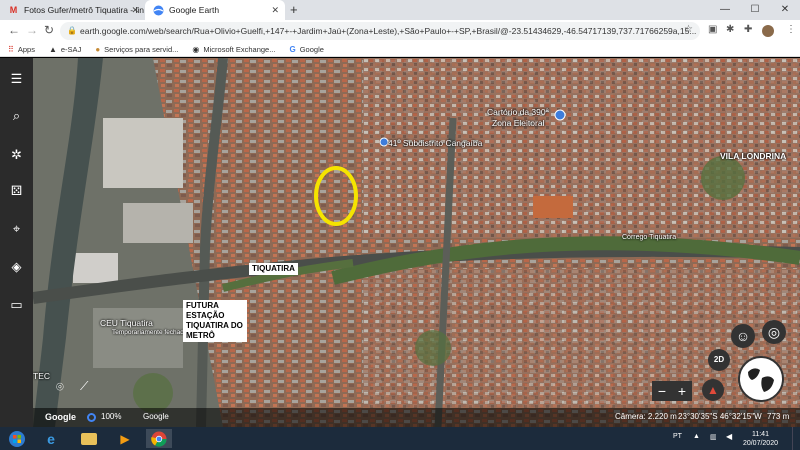 The height and width of the screenshot is (450, 800). What do you see at coordinates (200, 335) in the screenshot?
I see `annotation-line: METRÔ` at bounding box center [200, 335].